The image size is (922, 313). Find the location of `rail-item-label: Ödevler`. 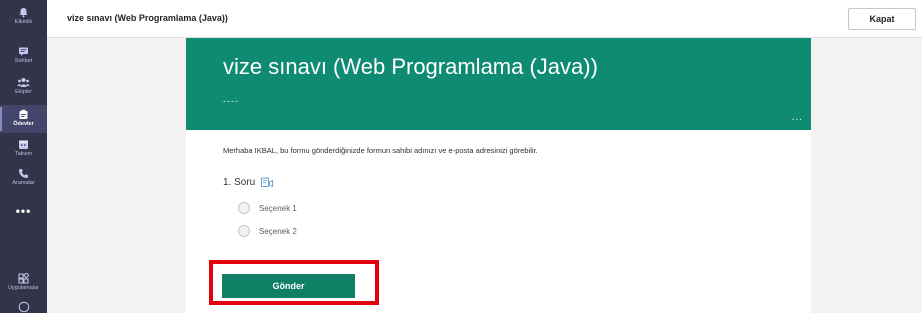

rail-item-label: Ödevler is located at coordinates (23, 124).